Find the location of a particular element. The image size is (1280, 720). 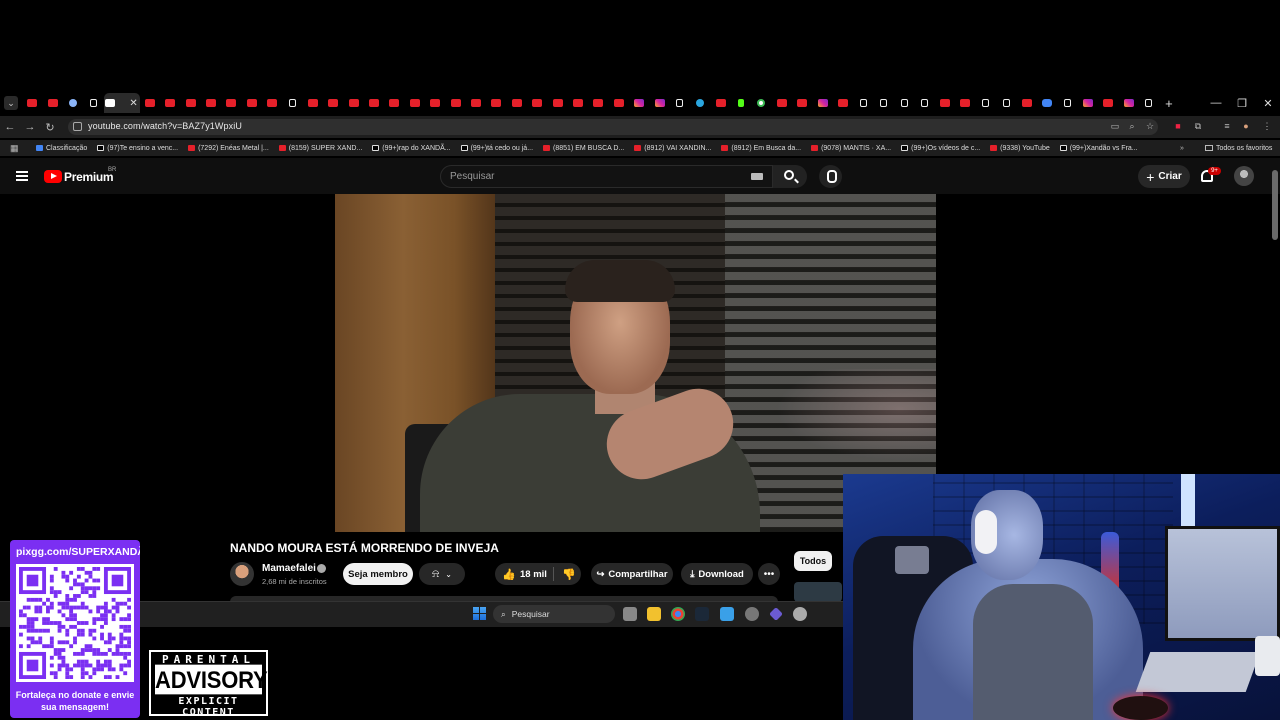

share-button: ↪ Compartilhar is located at coordinates (632, 574).